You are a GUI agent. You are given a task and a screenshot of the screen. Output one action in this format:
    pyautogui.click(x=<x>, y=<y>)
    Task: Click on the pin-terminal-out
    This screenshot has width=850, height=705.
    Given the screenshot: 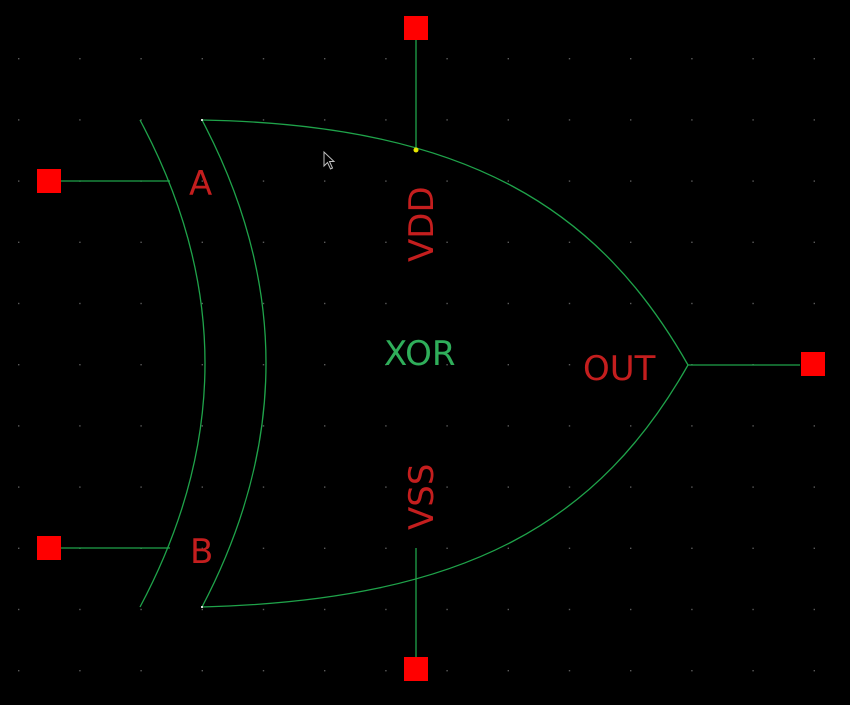 What is the action you would take?
    pyautogui.click(x=813, y=364)
    